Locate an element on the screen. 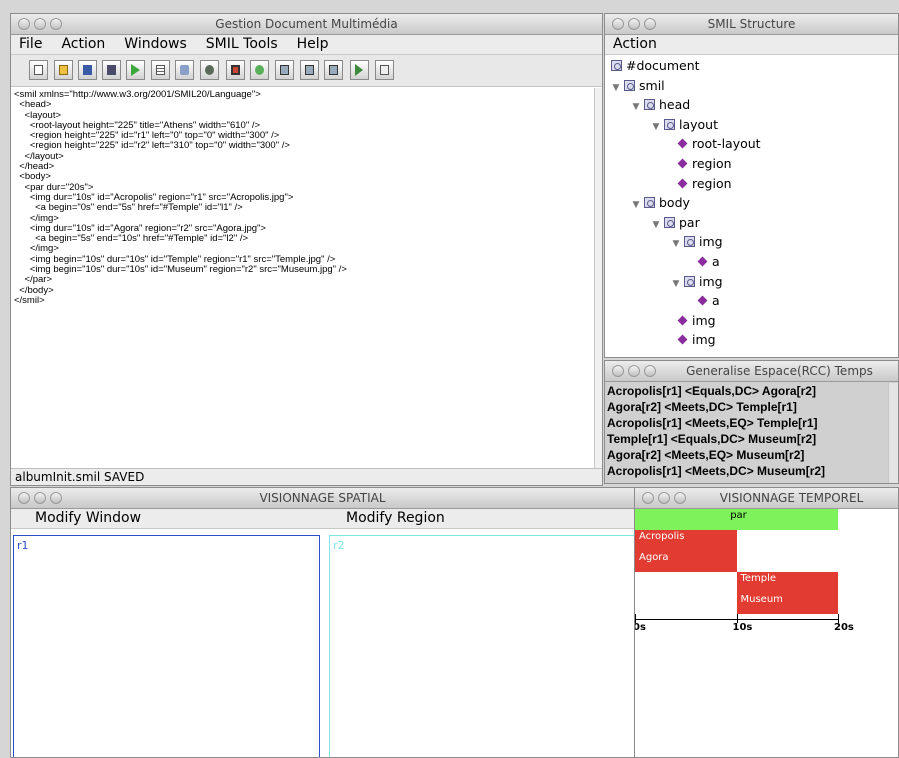 Image resolution: width=899 pixels, height=758 pixels. rcc-titlebar: Generalise Espace(RCC) Temps is located at coordinates (751, 371).